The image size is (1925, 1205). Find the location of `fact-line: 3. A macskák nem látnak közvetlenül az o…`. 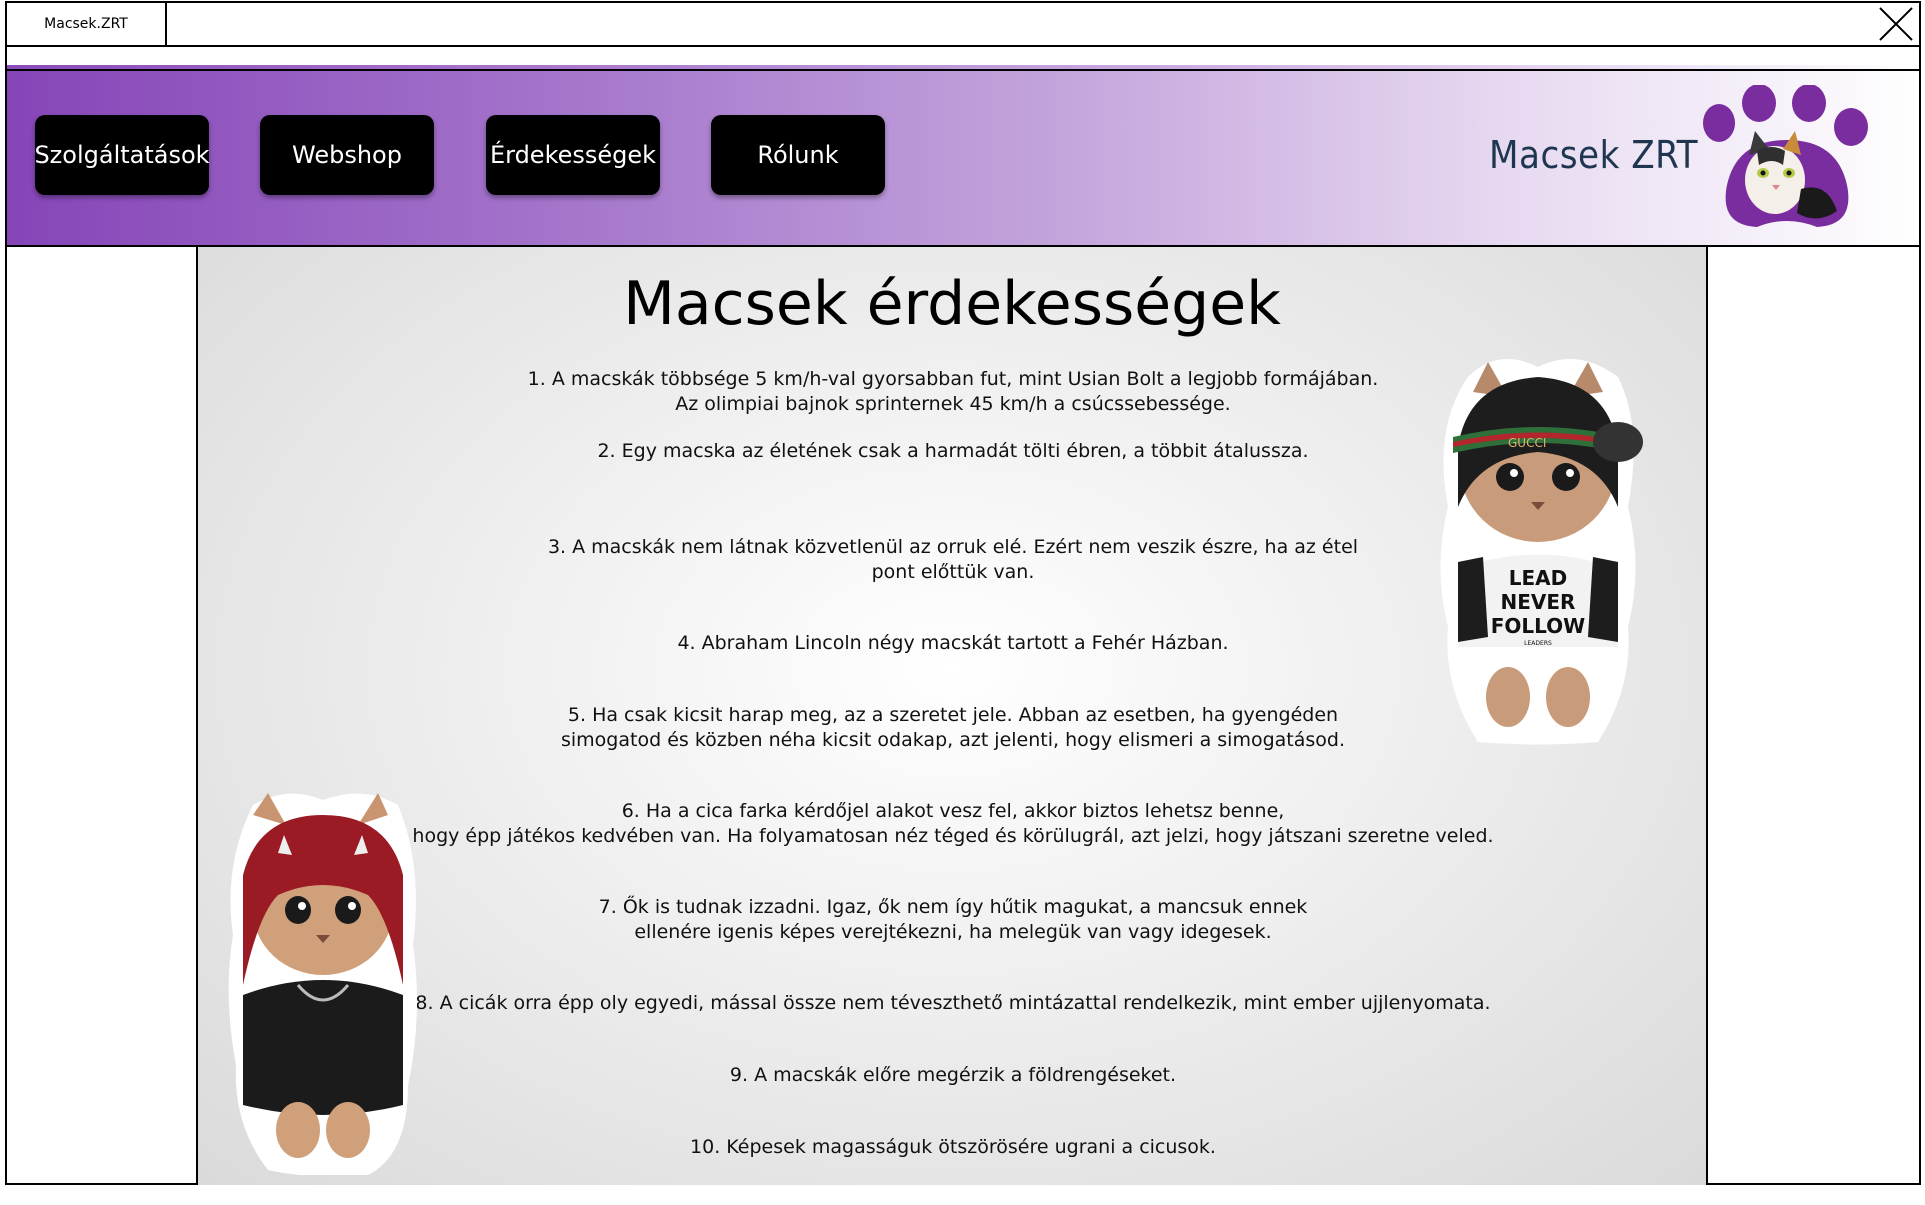

fact-line: 3. A macskák nem látnak közvetlenül az o… is located at coordinates (953, 547).